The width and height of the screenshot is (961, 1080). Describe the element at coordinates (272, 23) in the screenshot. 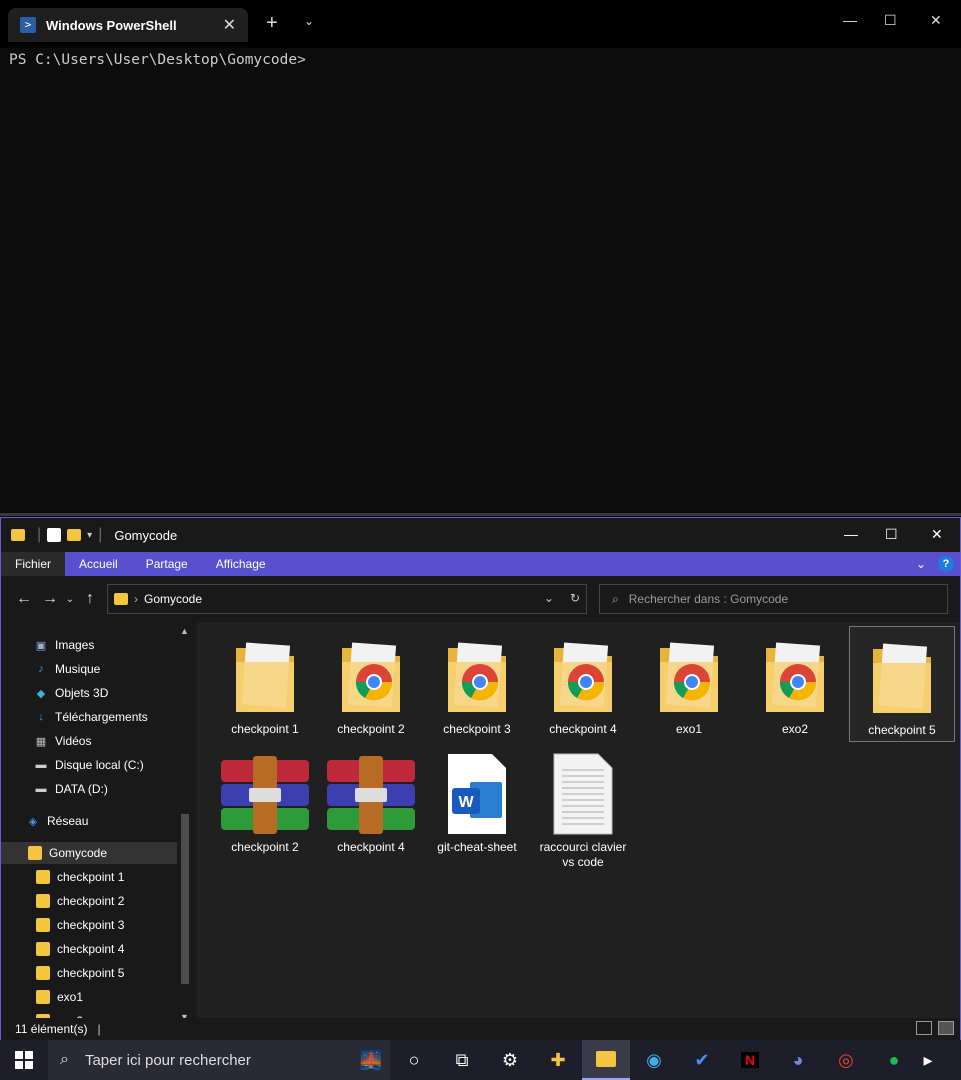

I see `new-tab-button: +` at that location.